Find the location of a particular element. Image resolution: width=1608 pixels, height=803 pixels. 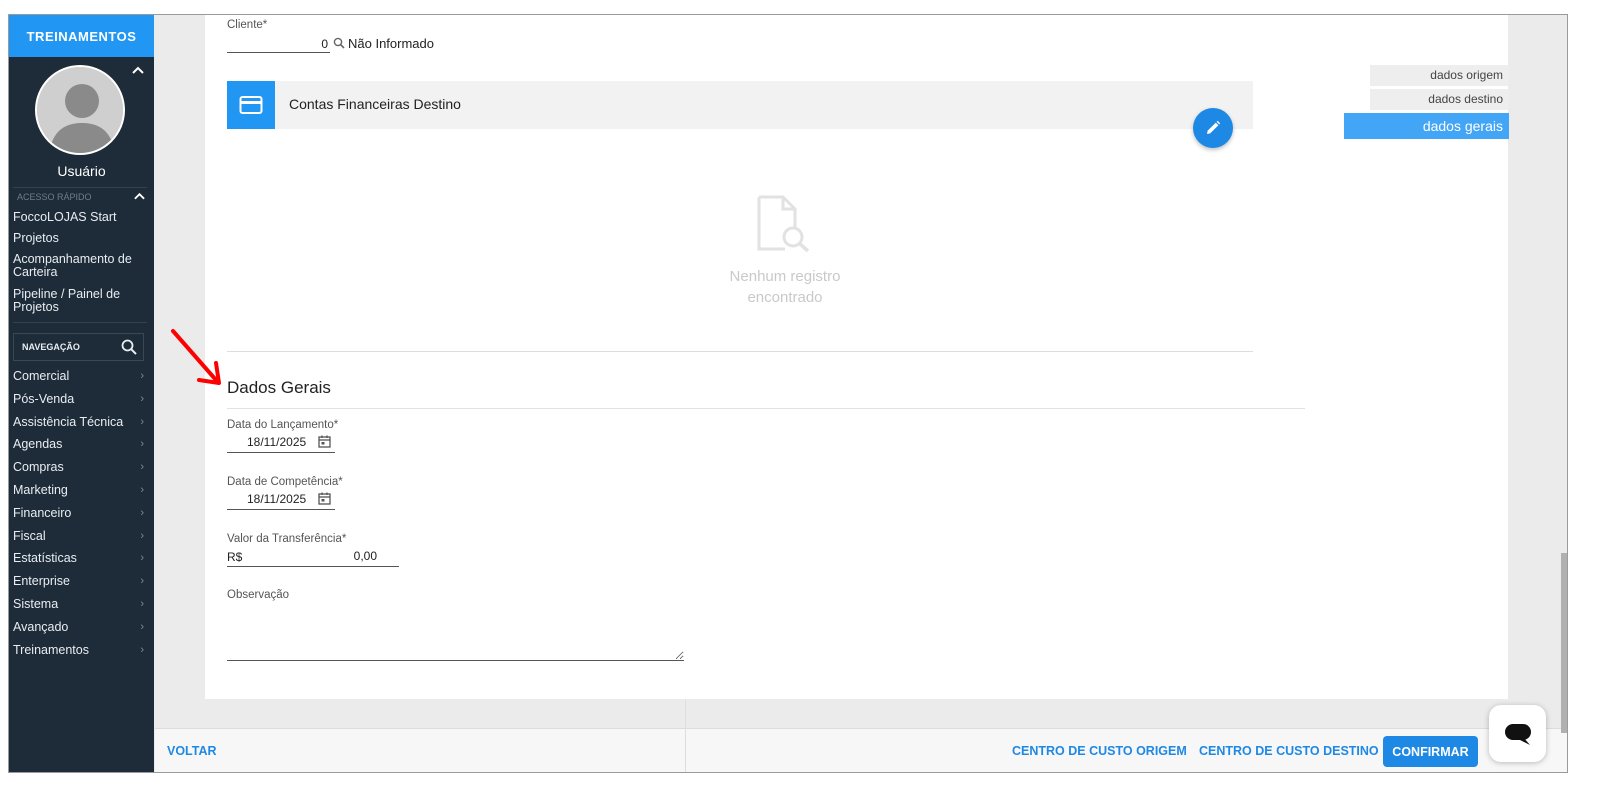

quick-item-projetos: Projetos is located at coordinates (81, 240).